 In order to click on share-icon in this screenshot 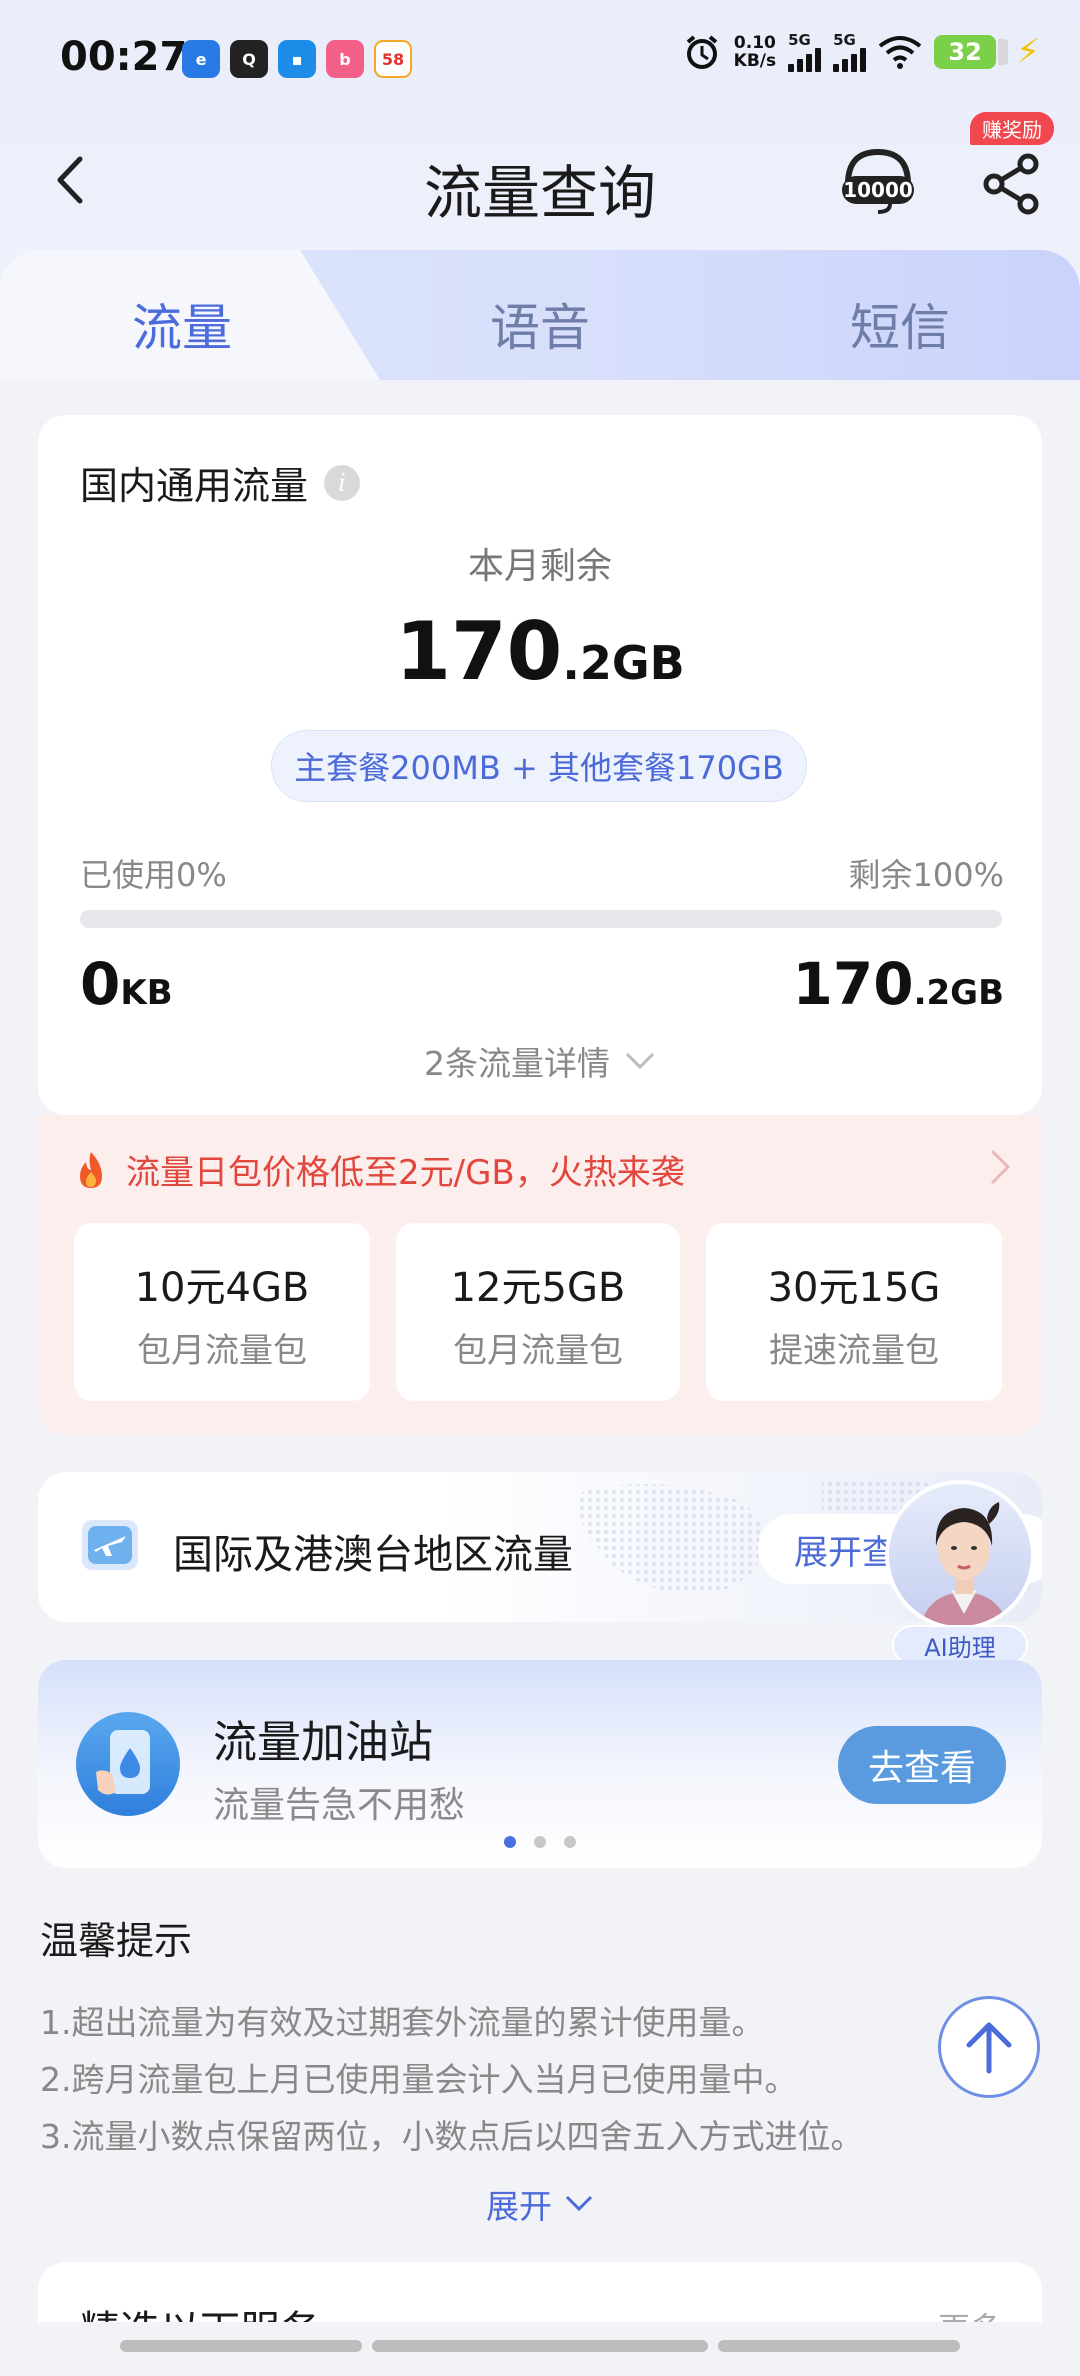, I will do `click(1011, 184)`.